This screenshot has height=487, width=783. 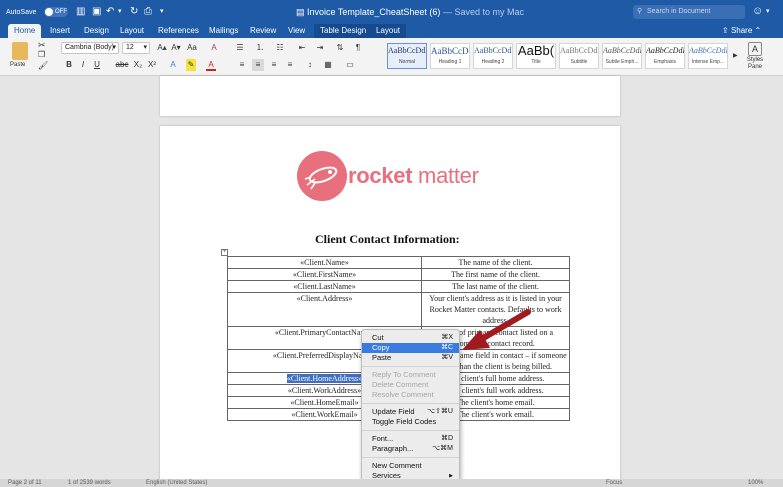 I want to click on selected-text: «Client.HomeAddress», so click(x=324, y=378).